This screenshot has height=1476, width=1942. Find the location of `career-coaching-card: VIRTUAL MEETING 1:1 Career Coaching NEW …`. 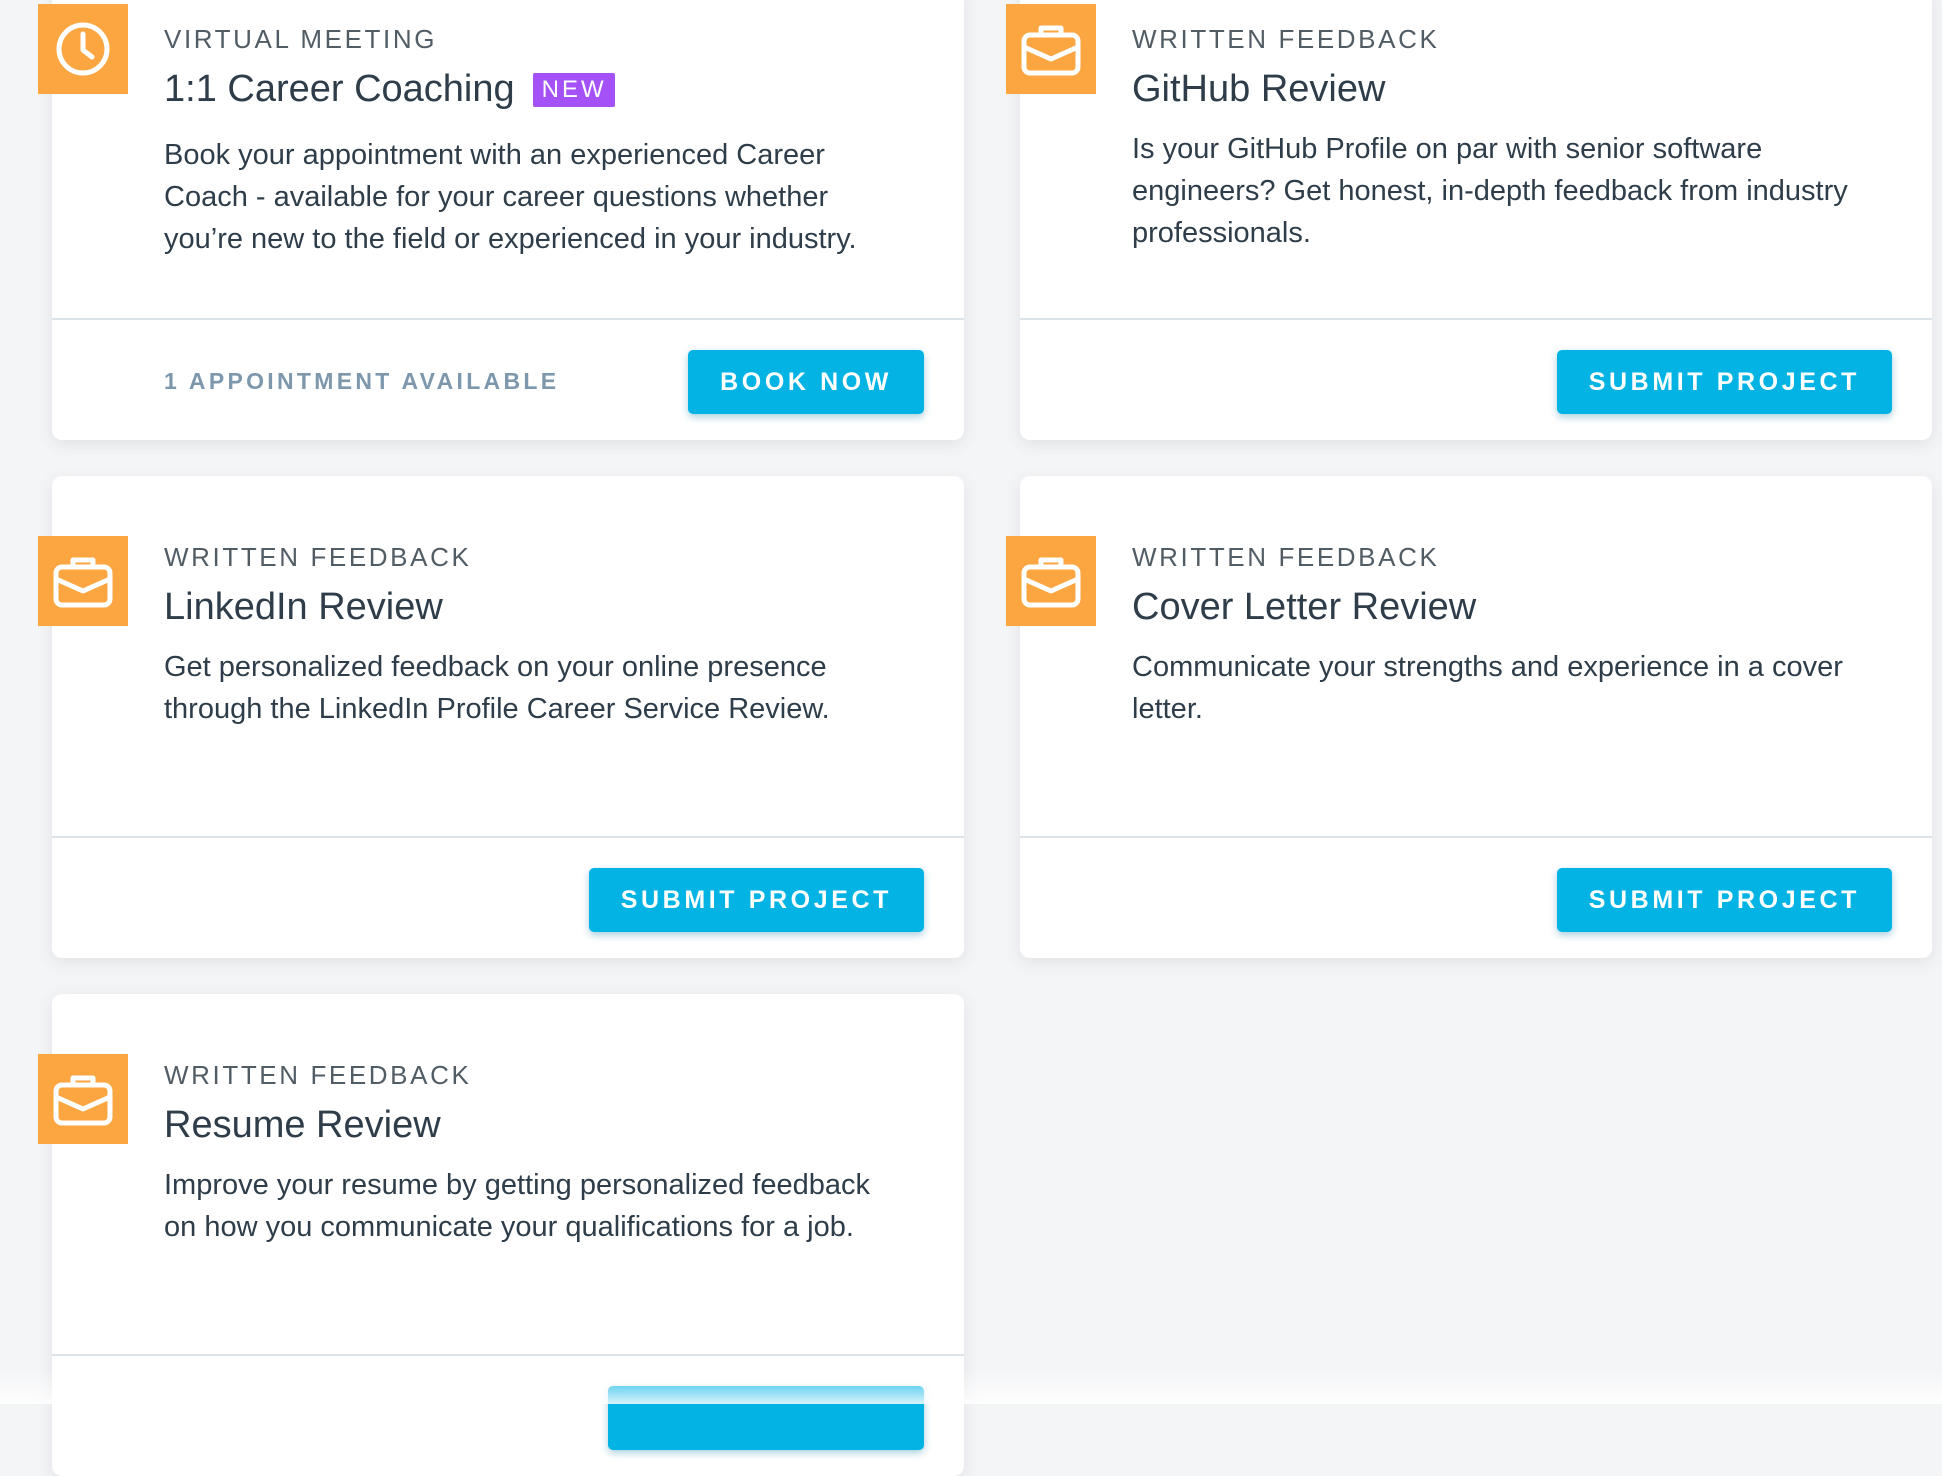

career-coaching-card: VIRTUAL MEETING 1:1 Career Coaching NEW … is located at coordinates (501, 220).